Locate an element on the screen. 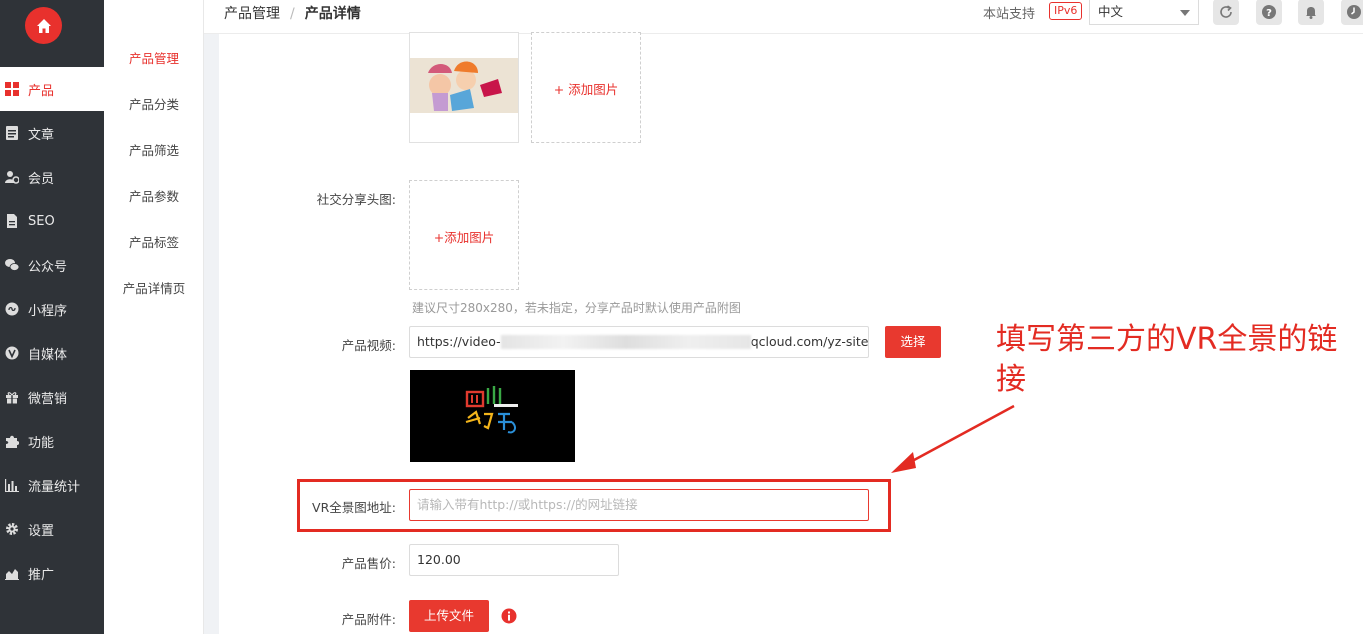 The height and width of the screenshot is (634, 1363). price-value: 120.00 is located at coordinates (439, 559).